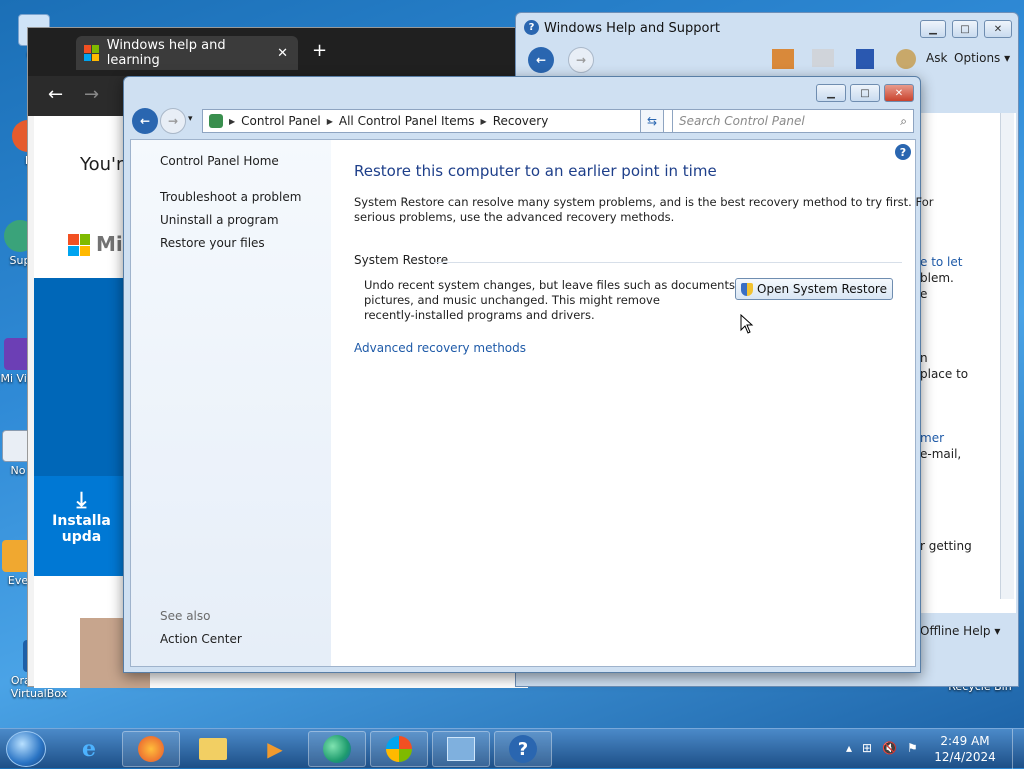  I want to click on system-tray: ▴ ⊞ 🔇 ⚑, so click(882, 748).